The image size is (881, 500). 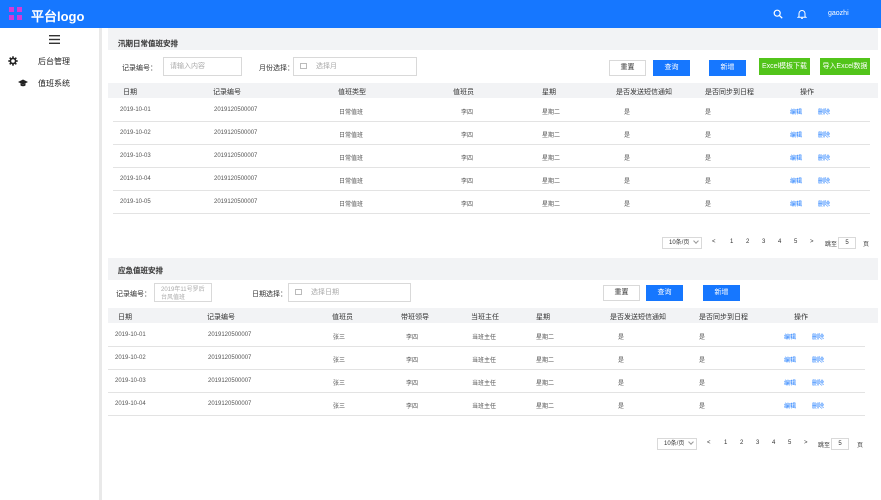 I want to click on graduation-cap-icon, so click(x=23, y=83).